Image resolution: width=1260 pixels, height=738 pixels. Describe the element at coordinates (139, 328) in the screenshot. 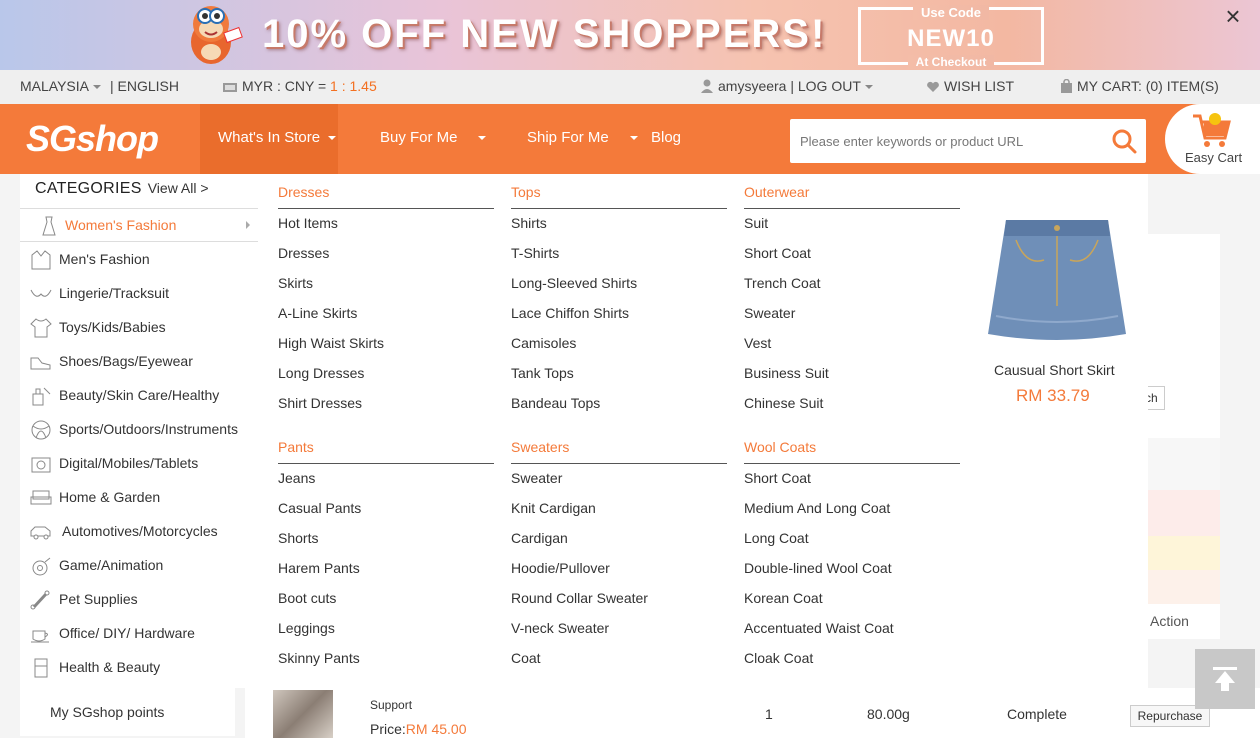

I see `category-toys: Toys/Kids/Babies` at that location.